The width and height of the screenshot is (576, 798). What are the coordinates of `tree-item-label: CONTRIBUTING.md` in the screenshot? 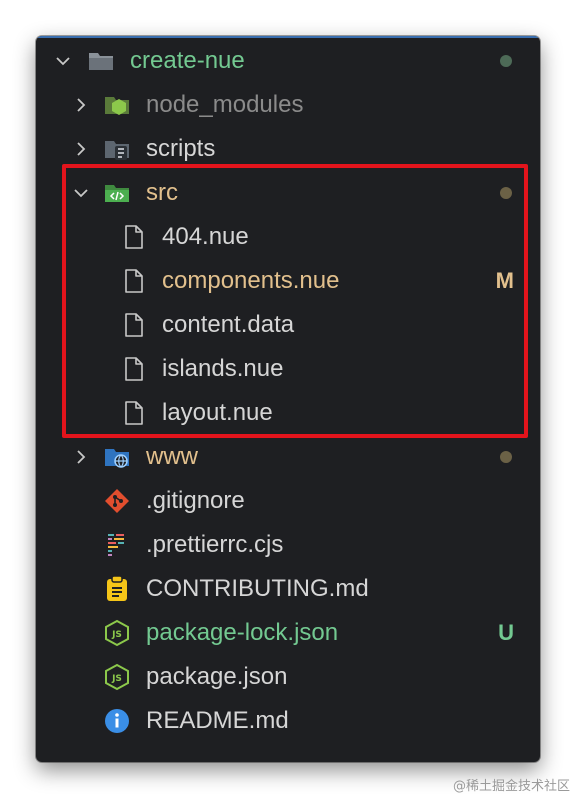 It's located at (257, 588).